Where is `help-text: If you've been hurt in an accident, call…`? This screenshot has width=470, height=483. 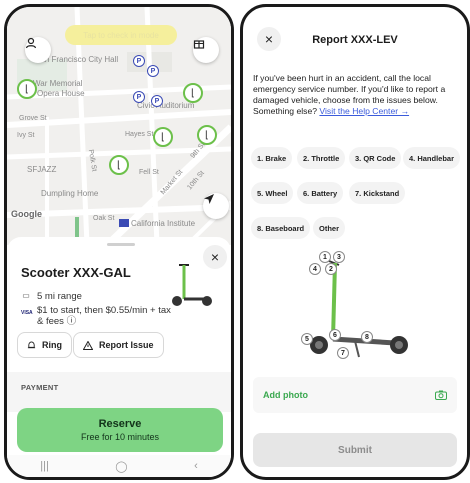
help-text: If you've been hurt in an accident, call… is located at coordinates (358, 95).